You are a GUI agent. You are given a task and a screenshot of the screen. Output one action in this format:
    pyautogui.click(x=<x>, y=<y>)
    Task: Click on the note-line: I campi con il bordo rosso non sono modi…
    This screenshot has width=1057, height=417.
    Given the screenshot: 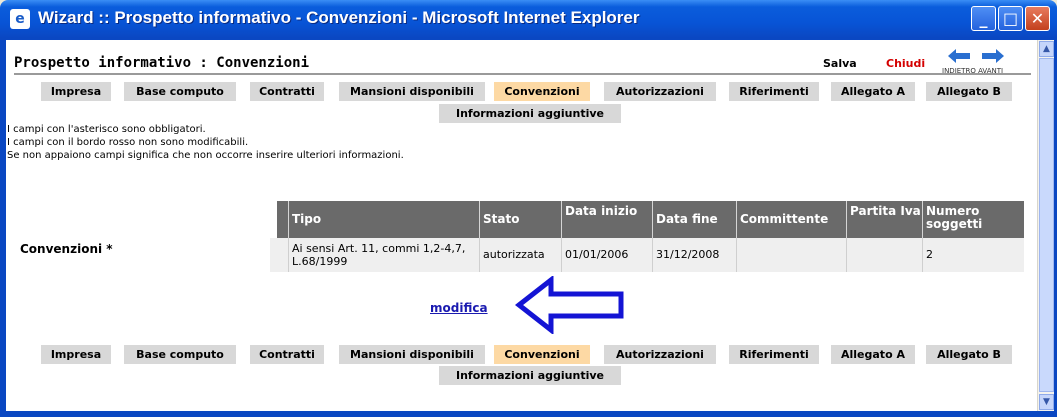 What is the action you would take?
    pyautogui.click(x=128, y=142)
    